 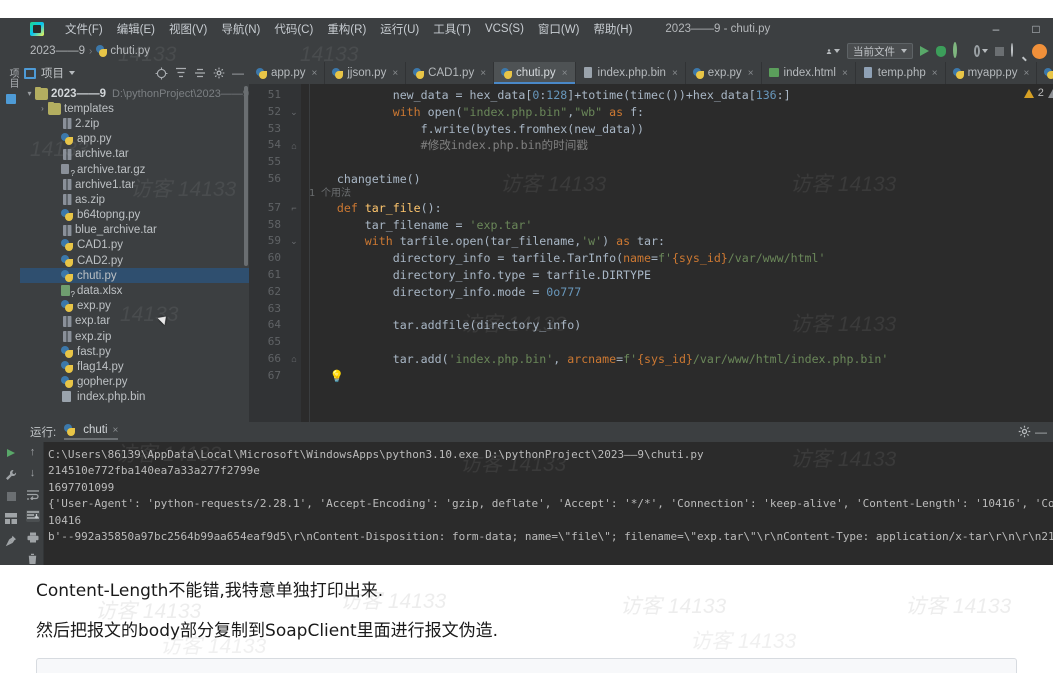 I want to click on usage-hint: 1 个用法, so click(x=677, y=194).